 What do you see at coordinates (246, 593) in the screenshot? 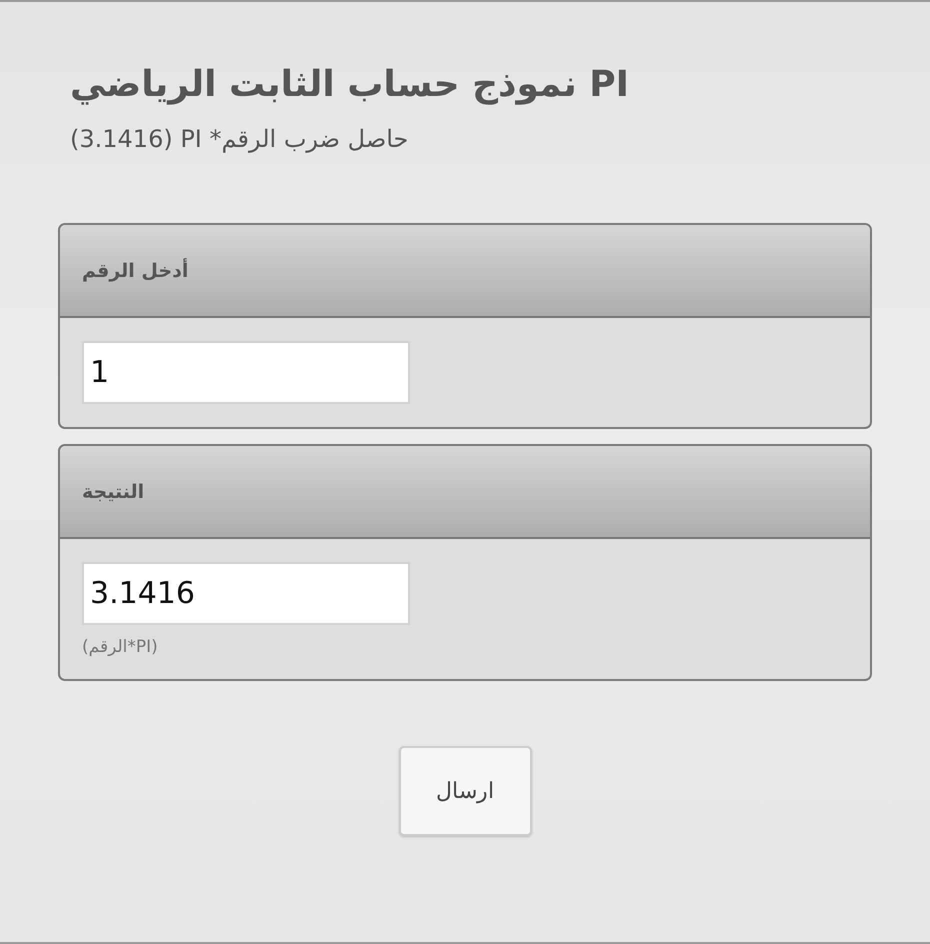
I see `input-field: 3.1416` at bounding box center [246, 593].